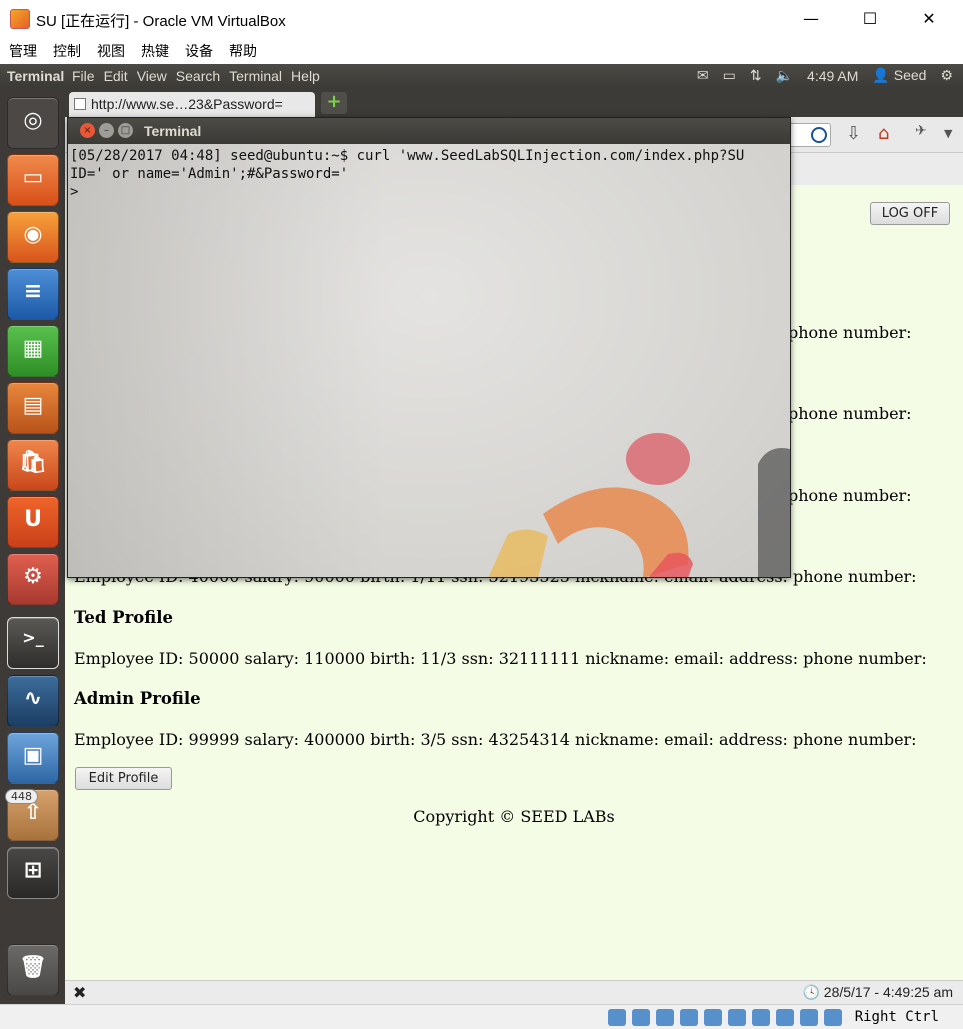 The width and height of the screenshot is (963, 1029). Describe the element at coordinates (155, 52) in the screenshot. I see `menu-hotkeys: 热键` at that location.